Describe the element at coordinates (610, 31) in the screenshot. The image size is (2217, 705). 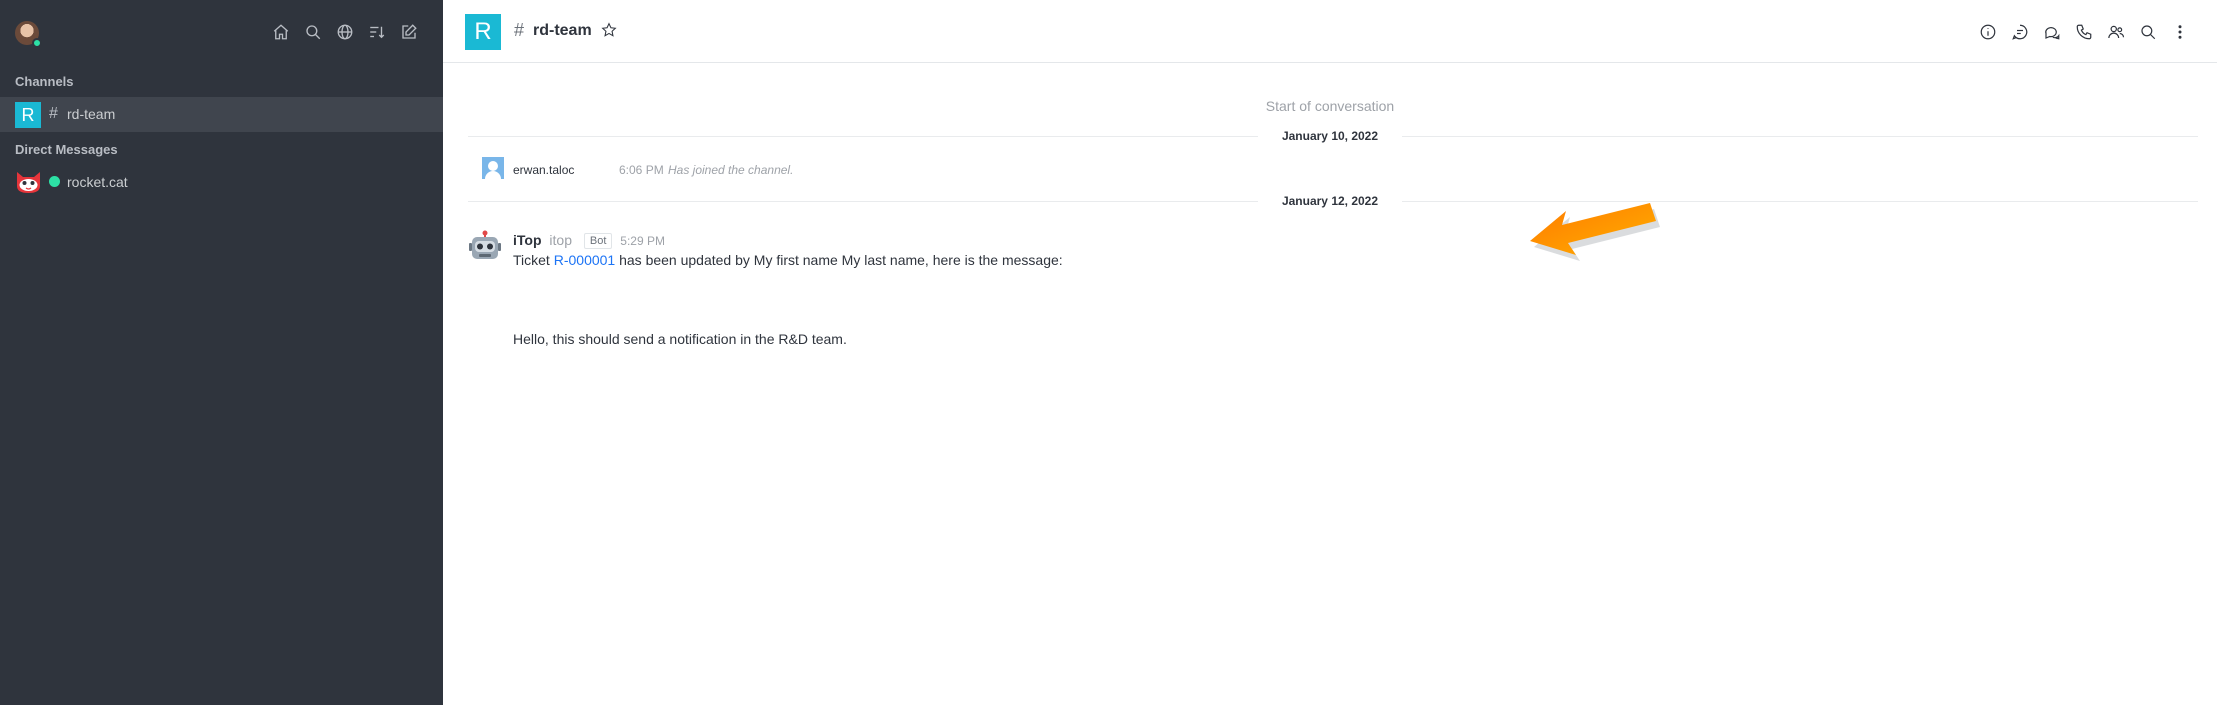
I see `star-icon` at that location.